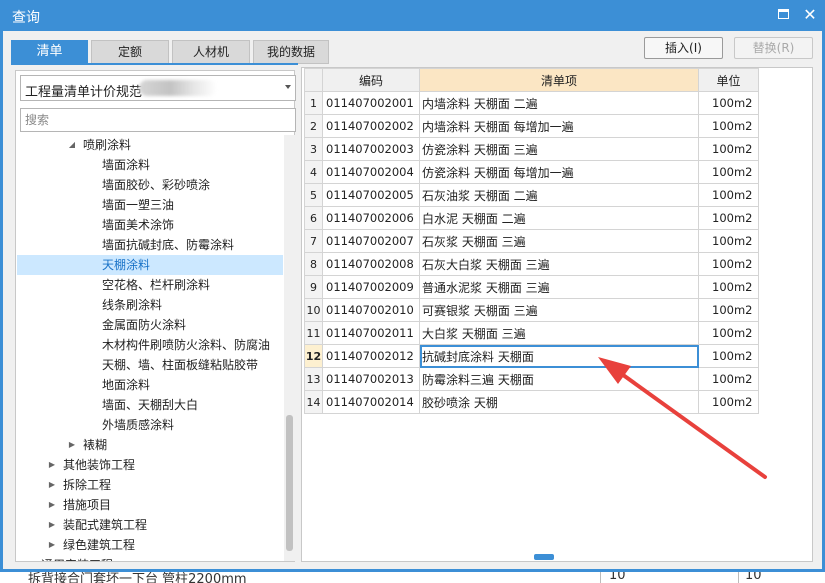 This screenshot has width=825, height=583. What do you see at coordinates (150, 545) in the screenshot?
I see `tree-node: ▶ 绿色建筑工程` at bounding box center [150, 545].